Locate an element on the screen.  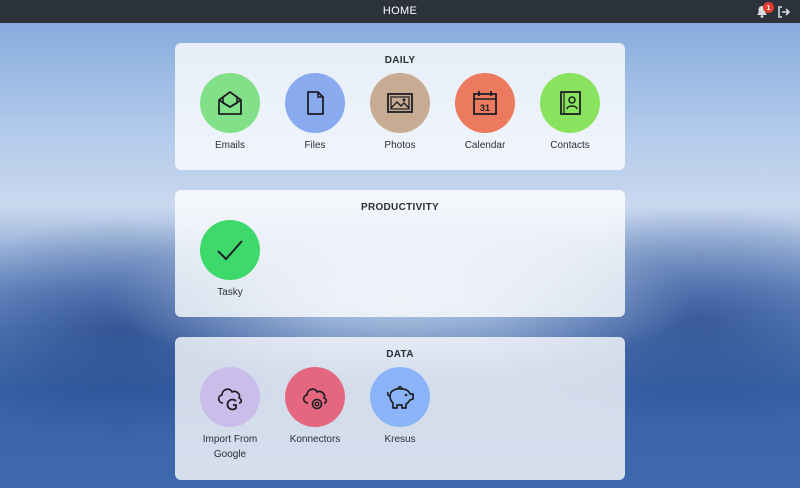
notification-badge: 1 is located at coordinates (768, 7).